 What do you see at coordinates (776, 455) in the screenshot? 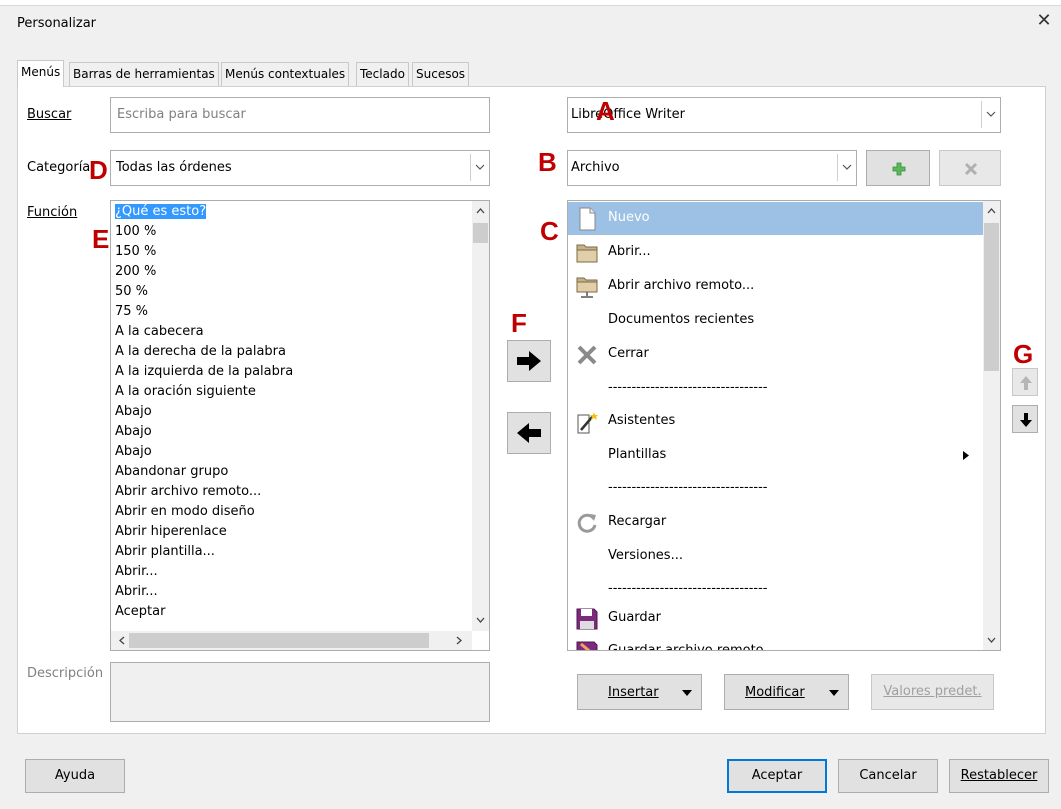
I see `menu-entry-plantillas: Plantillas` at bounding box center [776, 455].